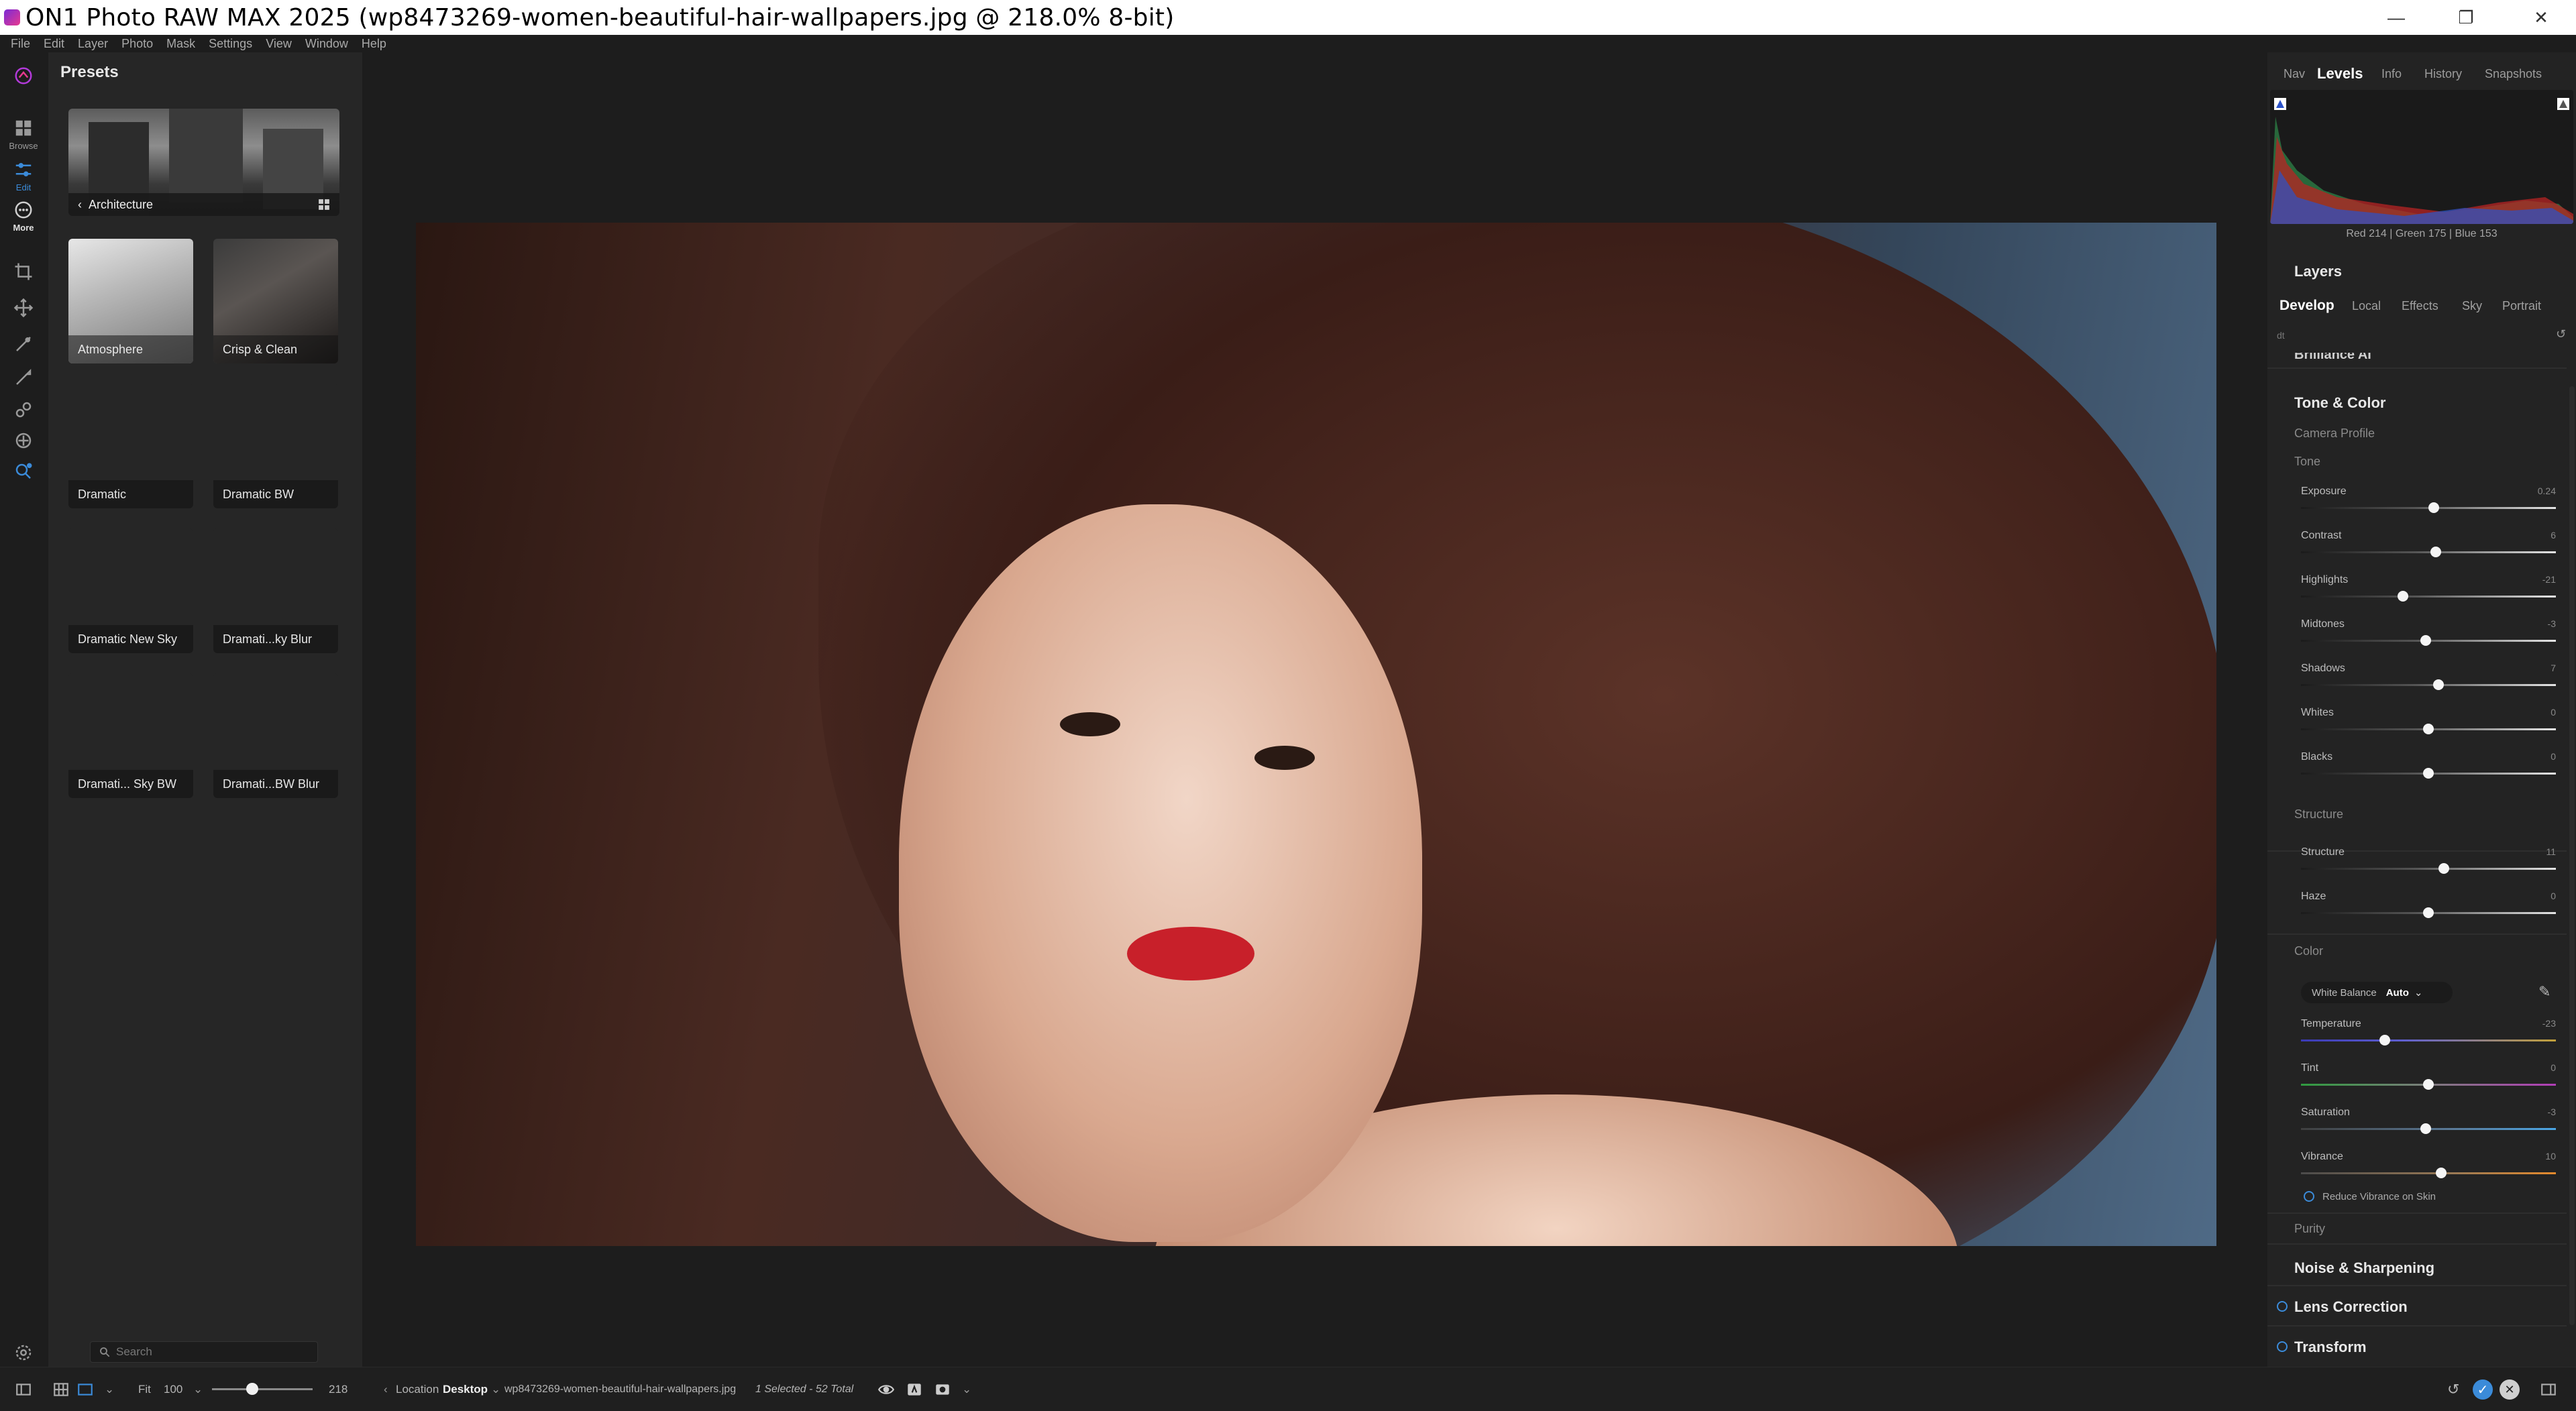 The image size is (2576, 1411). Describe the element at coordinates (23, 441) in the screenshot. I see `clone-icon` at that location.